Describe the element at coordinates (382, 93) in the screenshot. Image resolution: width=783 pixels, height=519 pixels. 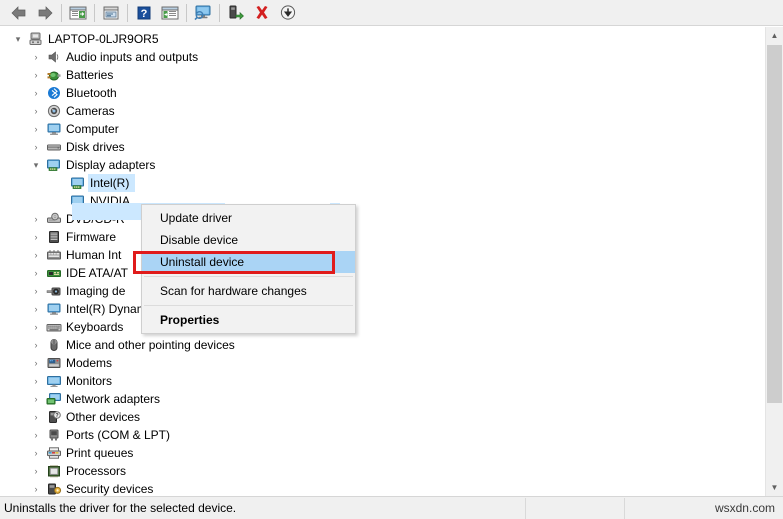
I see `tree-row-bluetooth: › Bluetooth` at that location.